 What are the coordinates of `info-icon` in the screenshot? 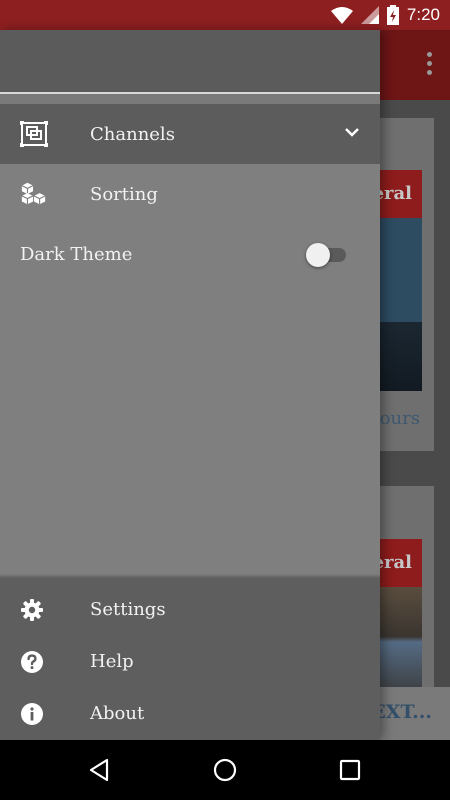 It's located at (32, 714).